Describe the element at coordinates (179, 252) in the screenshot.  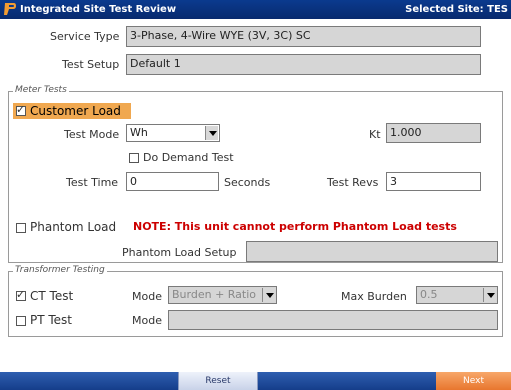
I see `phantom-setup-label: Phantom Load Setup` at that location.